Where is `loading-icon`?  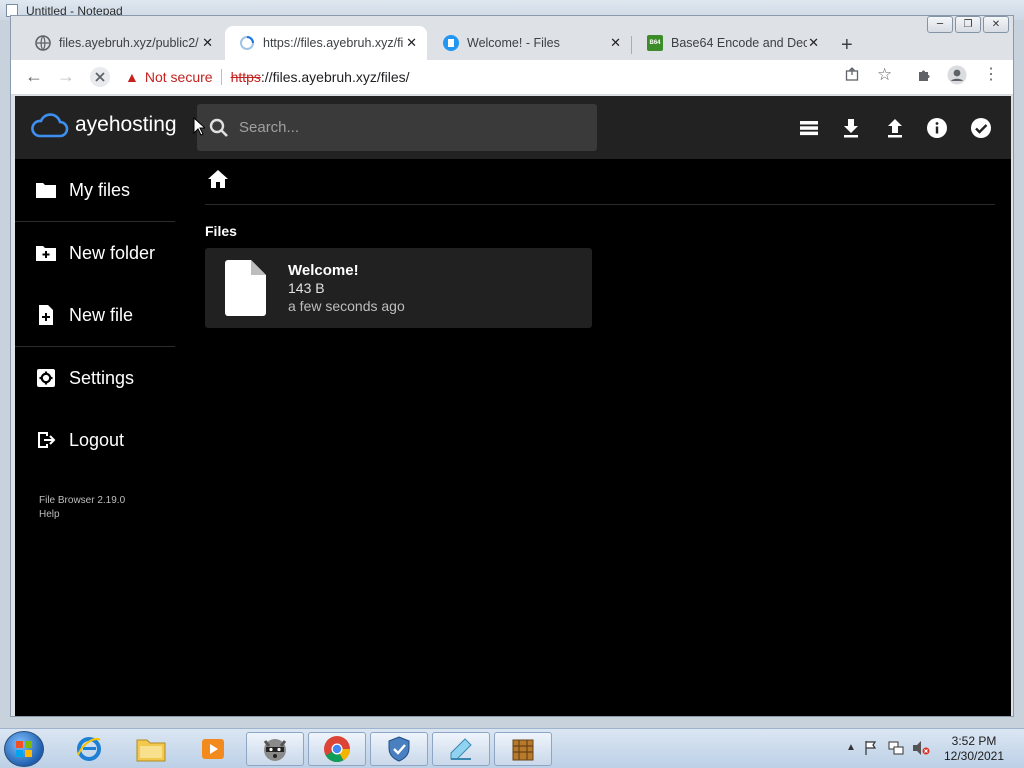 loading-icon is located at coordinates (247, 43).